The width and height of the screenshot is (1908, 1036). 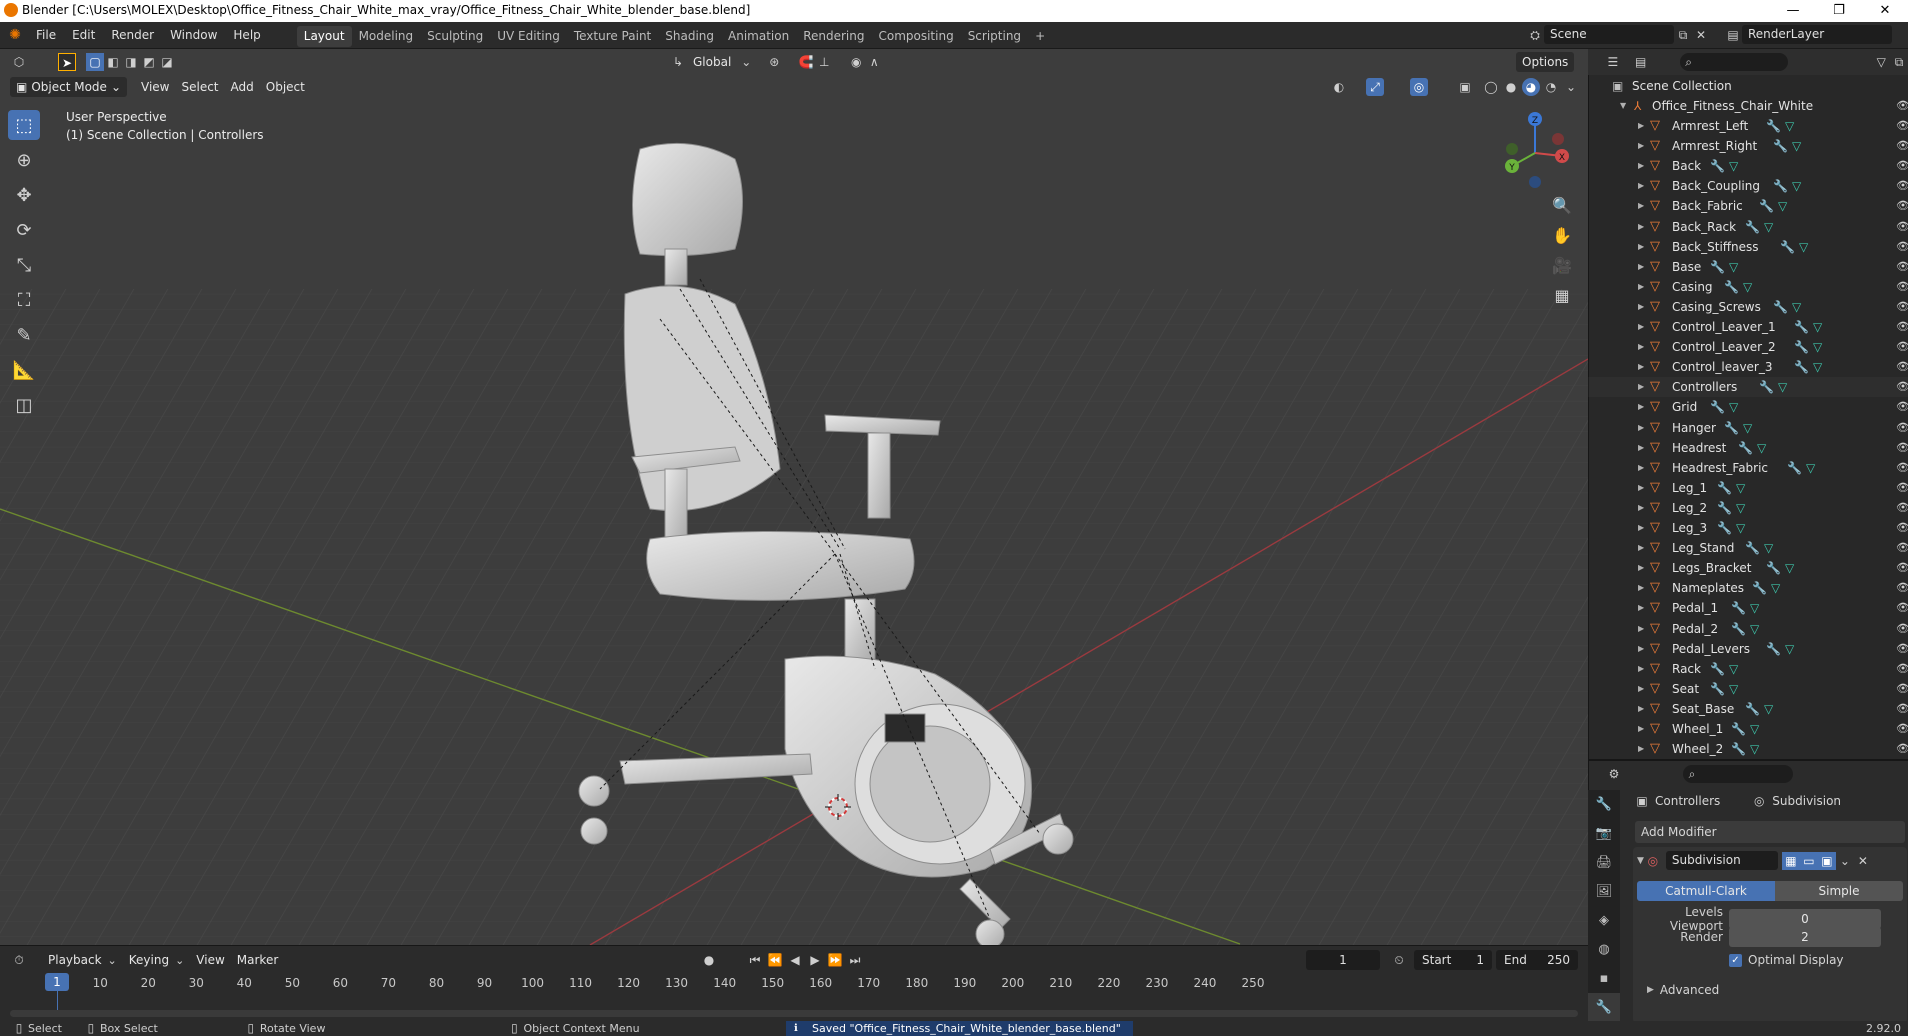 What do you see at coordinates (15, 35) in the screenshot?
I see `blender-menu-icon: ✺` at bounding box center [15, 35].